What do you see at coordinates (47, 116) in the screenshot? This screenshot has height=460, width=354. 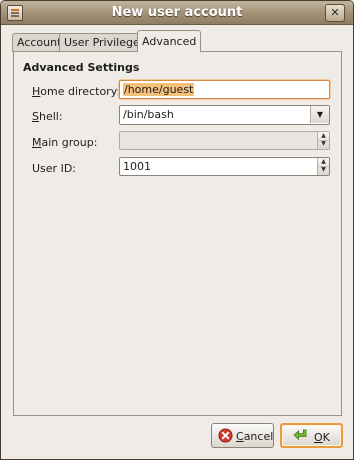 I see `shell-label: Shell:` at bounding box center [47, 116].